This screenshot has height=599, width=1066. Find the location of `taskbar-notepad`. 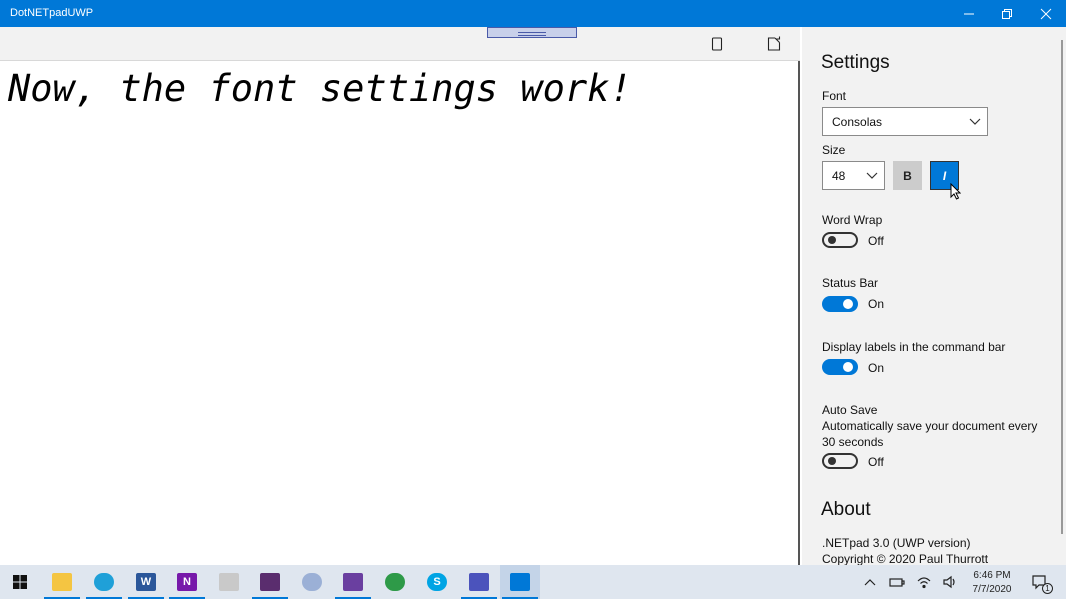

taskbar-notepad is located at coordinates (229, 582).